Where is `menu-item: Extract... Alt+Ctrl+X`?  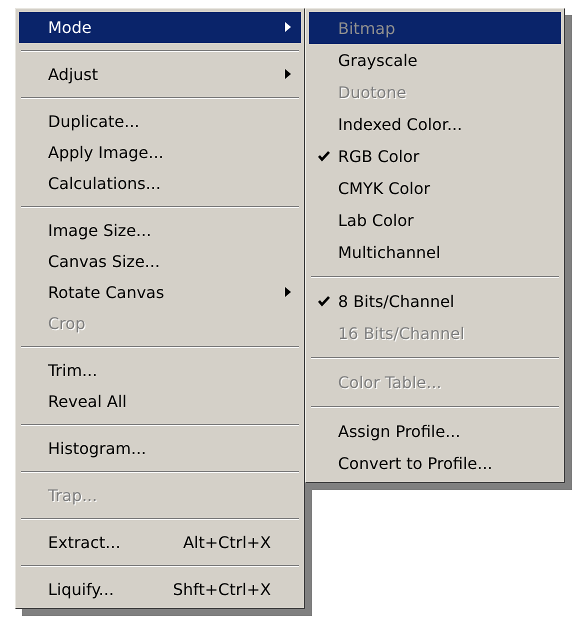 menu-item: Extract... Alt+Ctrl+X is located at coordinates (160, 542).